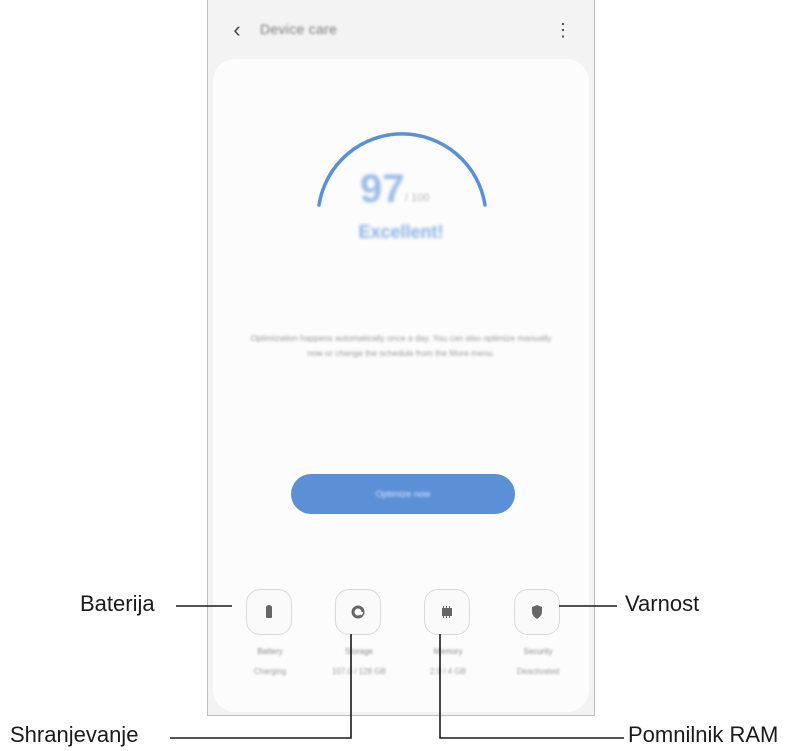 This screenshot has height=751, width=809. I want to click on callout-battery: Baterija, so click(117, 603).